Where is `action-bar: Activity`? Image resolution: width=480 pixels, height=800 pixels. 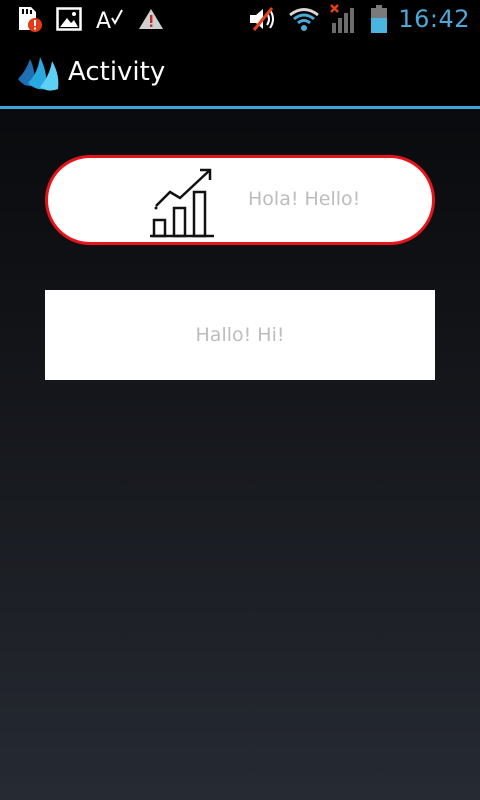 action-bar: Activity is located at coordinates (240, 72).